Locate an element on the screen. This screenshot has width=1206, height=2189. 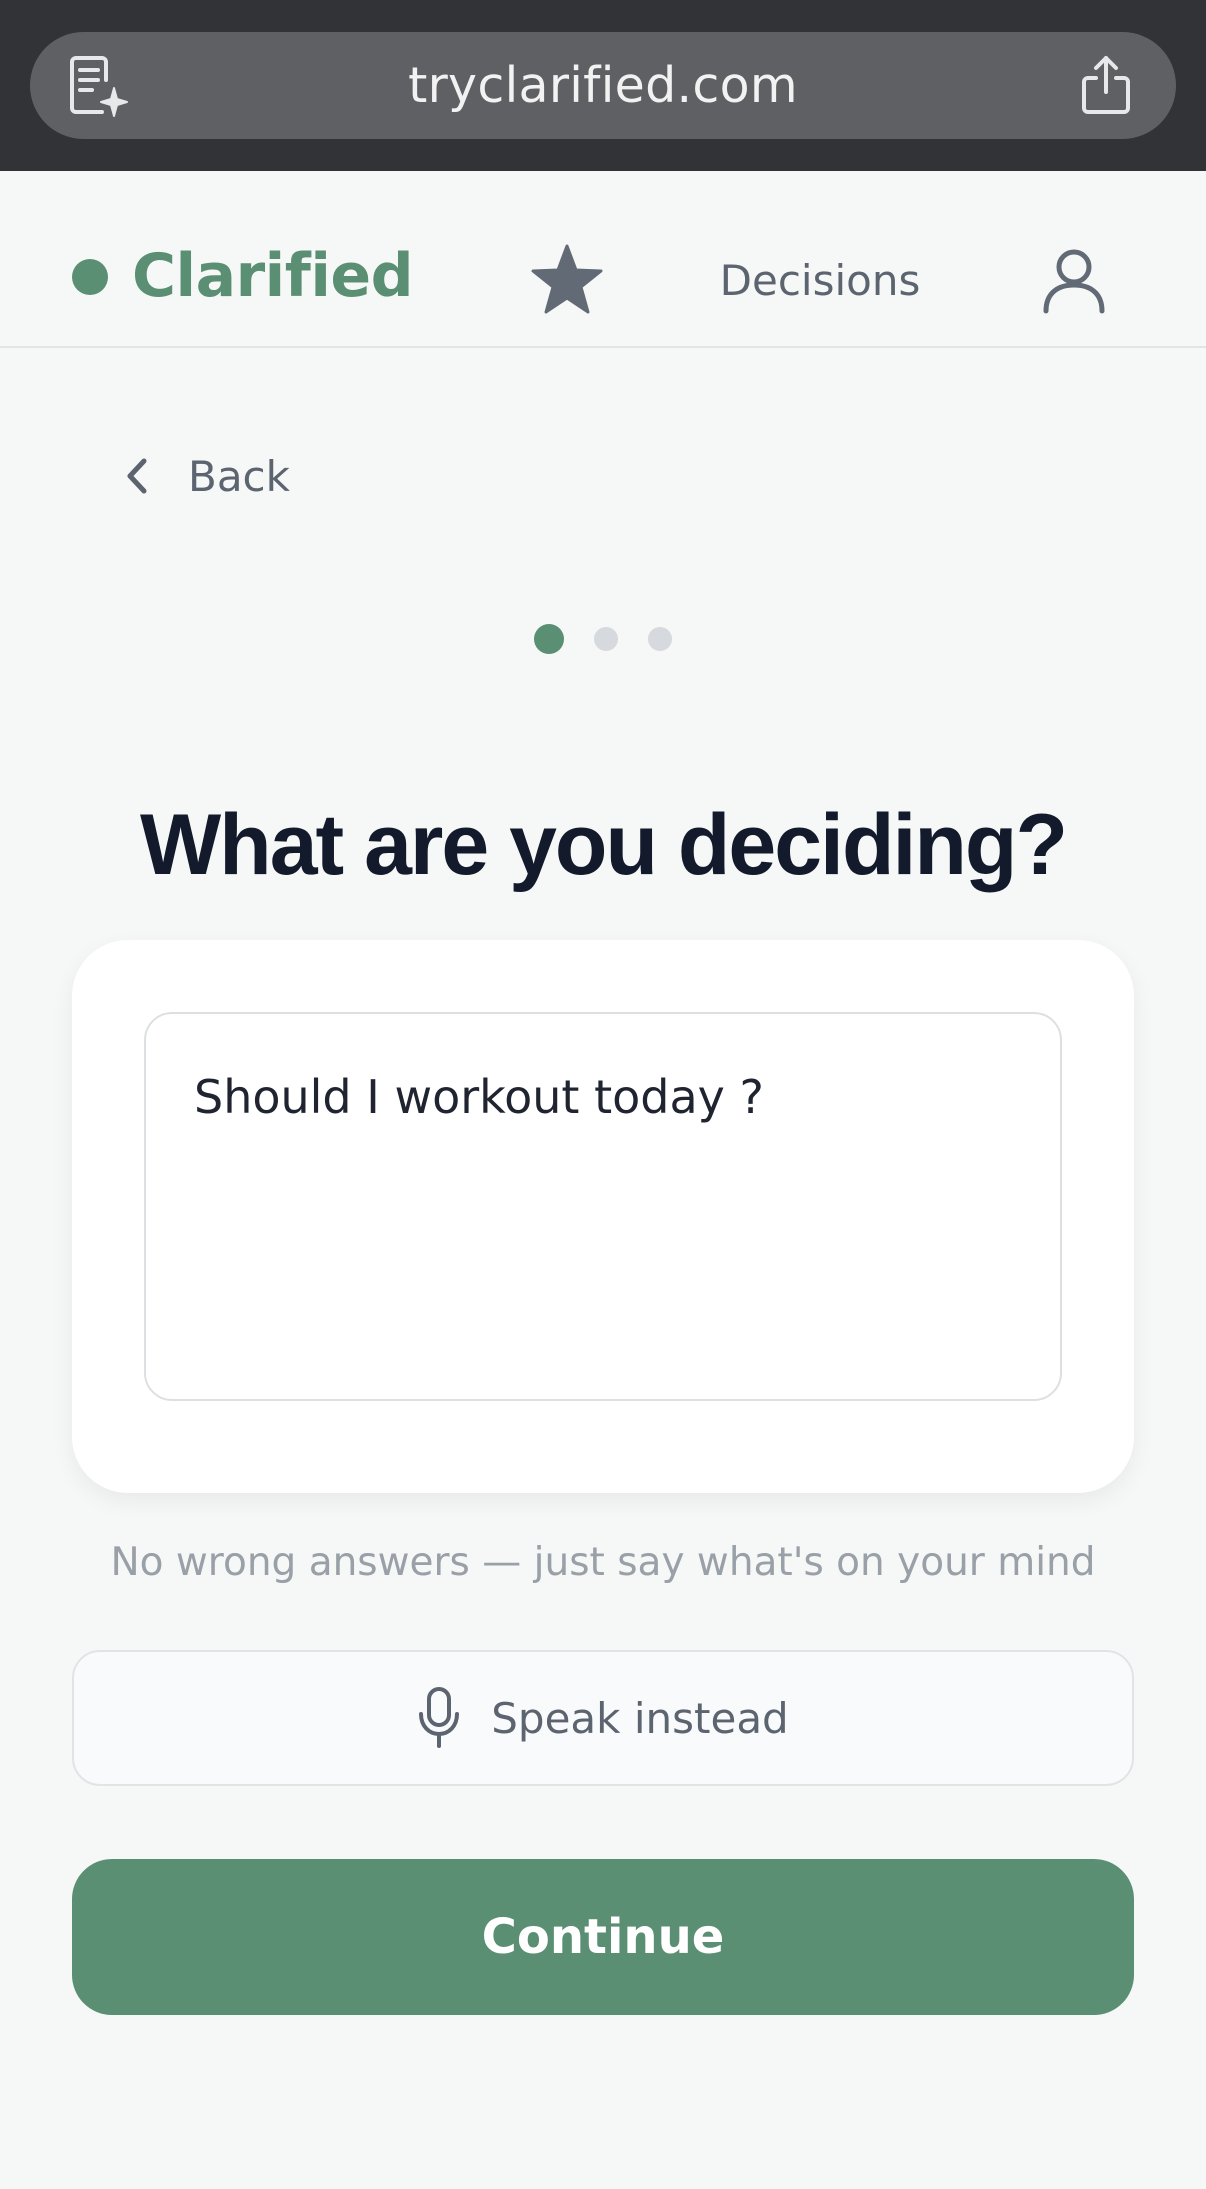
app-header: Clarified Decisions is located at coordinates (603, 259).